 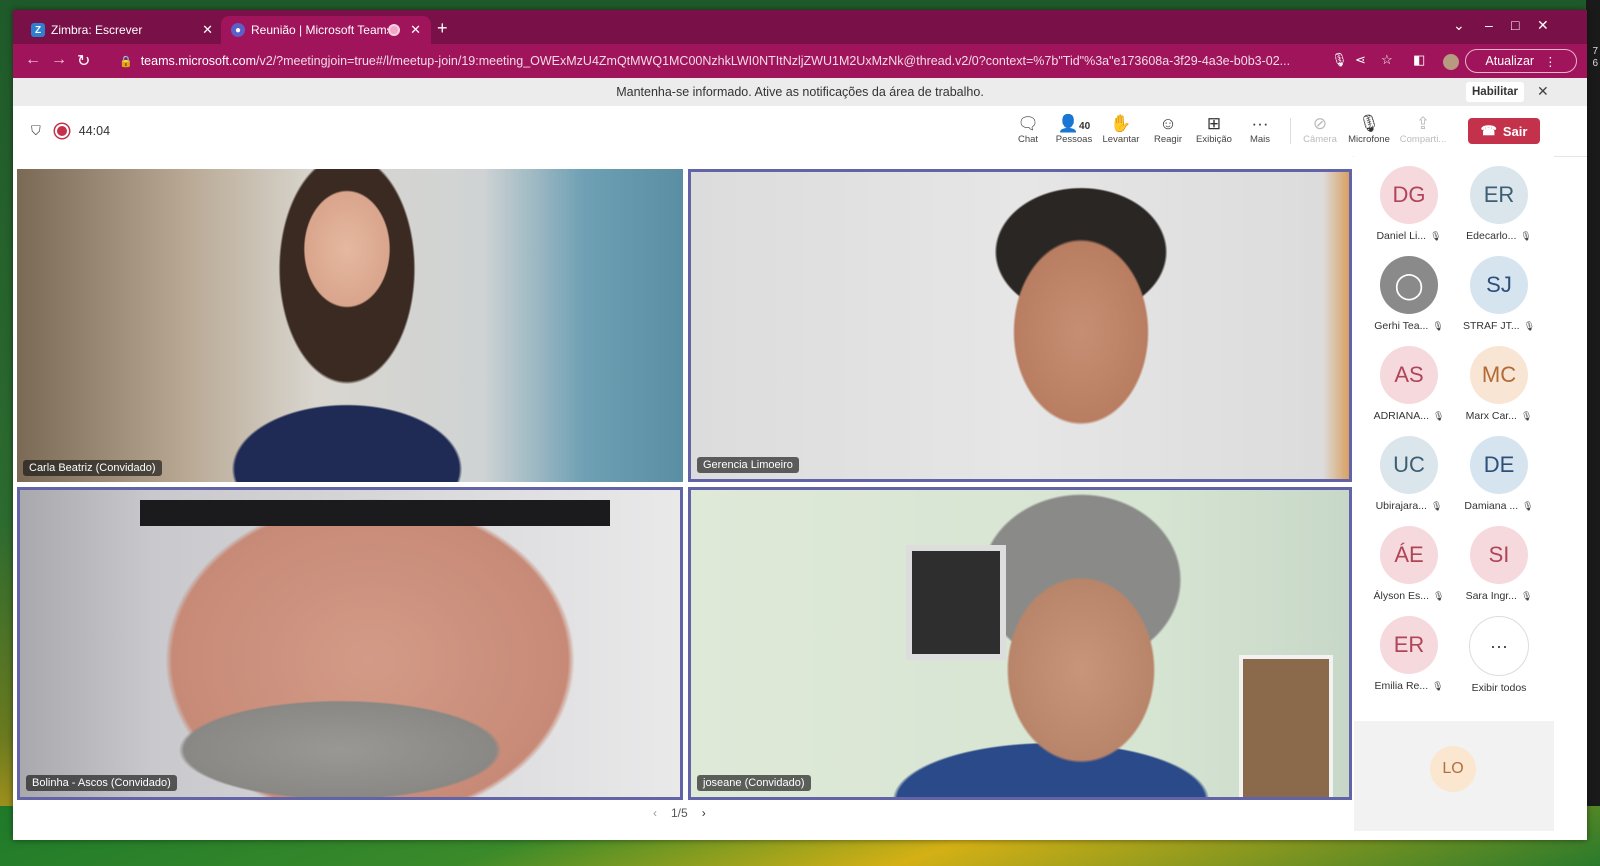 I want to click on leave-label: Sair, so click(x=1515, y=131).